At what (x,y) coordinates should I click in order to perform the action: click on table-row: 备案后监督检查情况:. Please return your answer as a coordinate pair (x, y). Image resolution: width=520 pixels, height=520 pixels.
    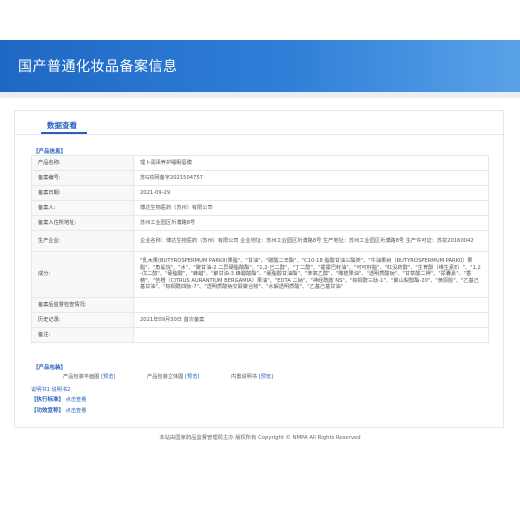
    Looking at the image, I should click on (260, 305).